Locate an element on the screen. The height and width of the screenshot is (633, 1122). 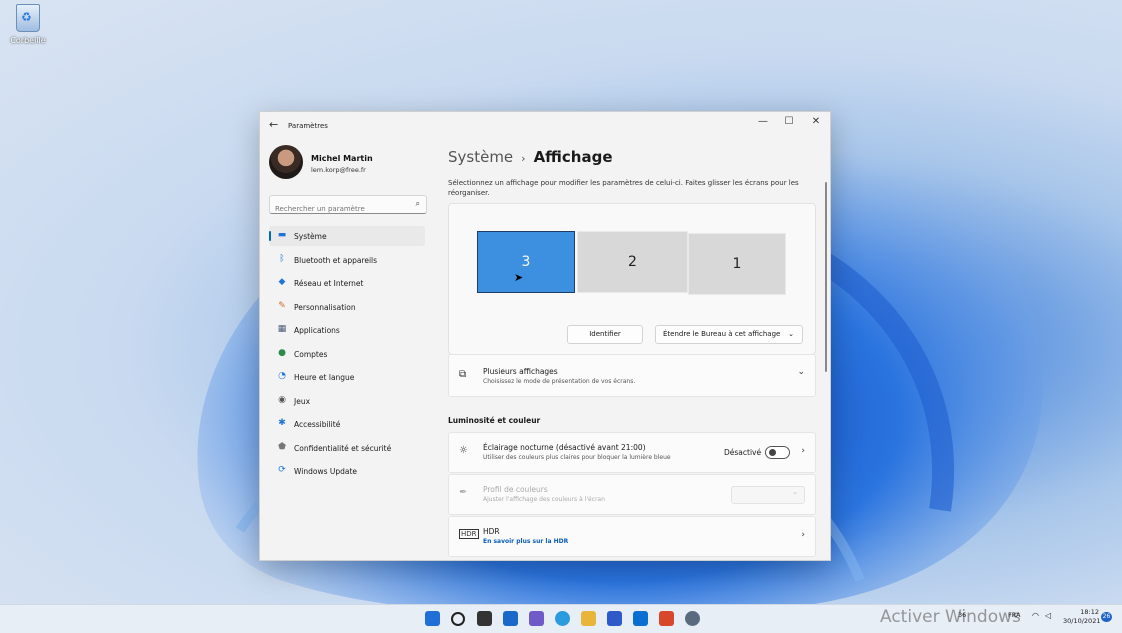
windows-start-icon is located at coordinates (432, 618).